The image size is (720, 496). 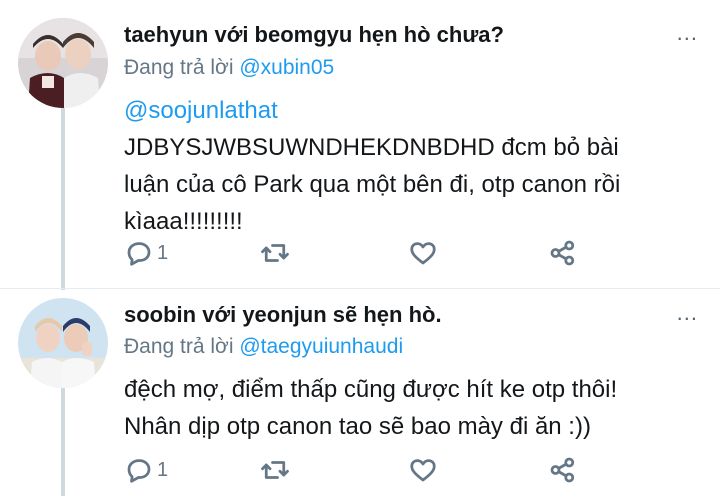 I want to click on replying-to: Đang trả lời @xubin05, so click(x=229, y=68).